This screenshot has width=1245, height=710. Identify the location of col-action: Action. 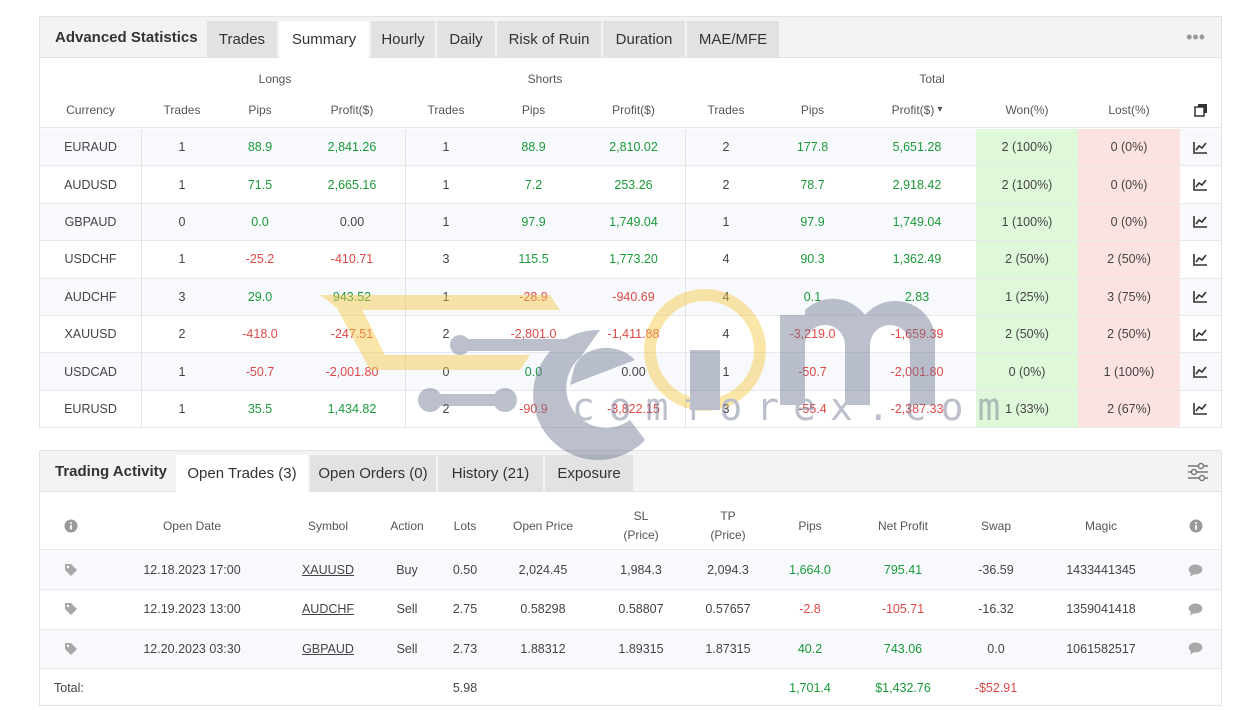
(407, 526).